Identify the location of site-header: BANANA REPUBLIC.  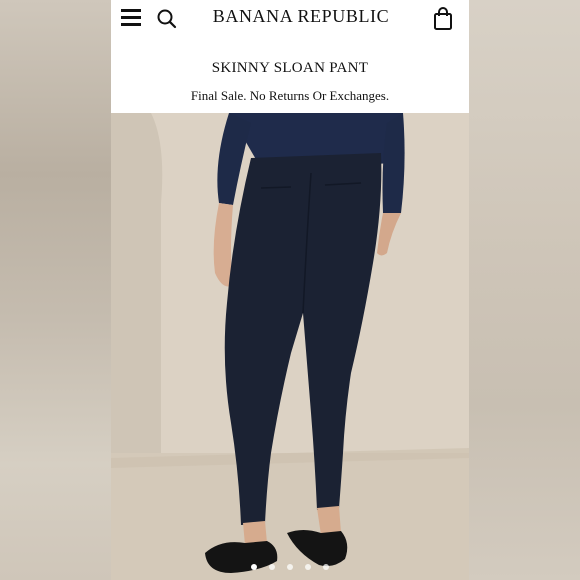
(290, 19).